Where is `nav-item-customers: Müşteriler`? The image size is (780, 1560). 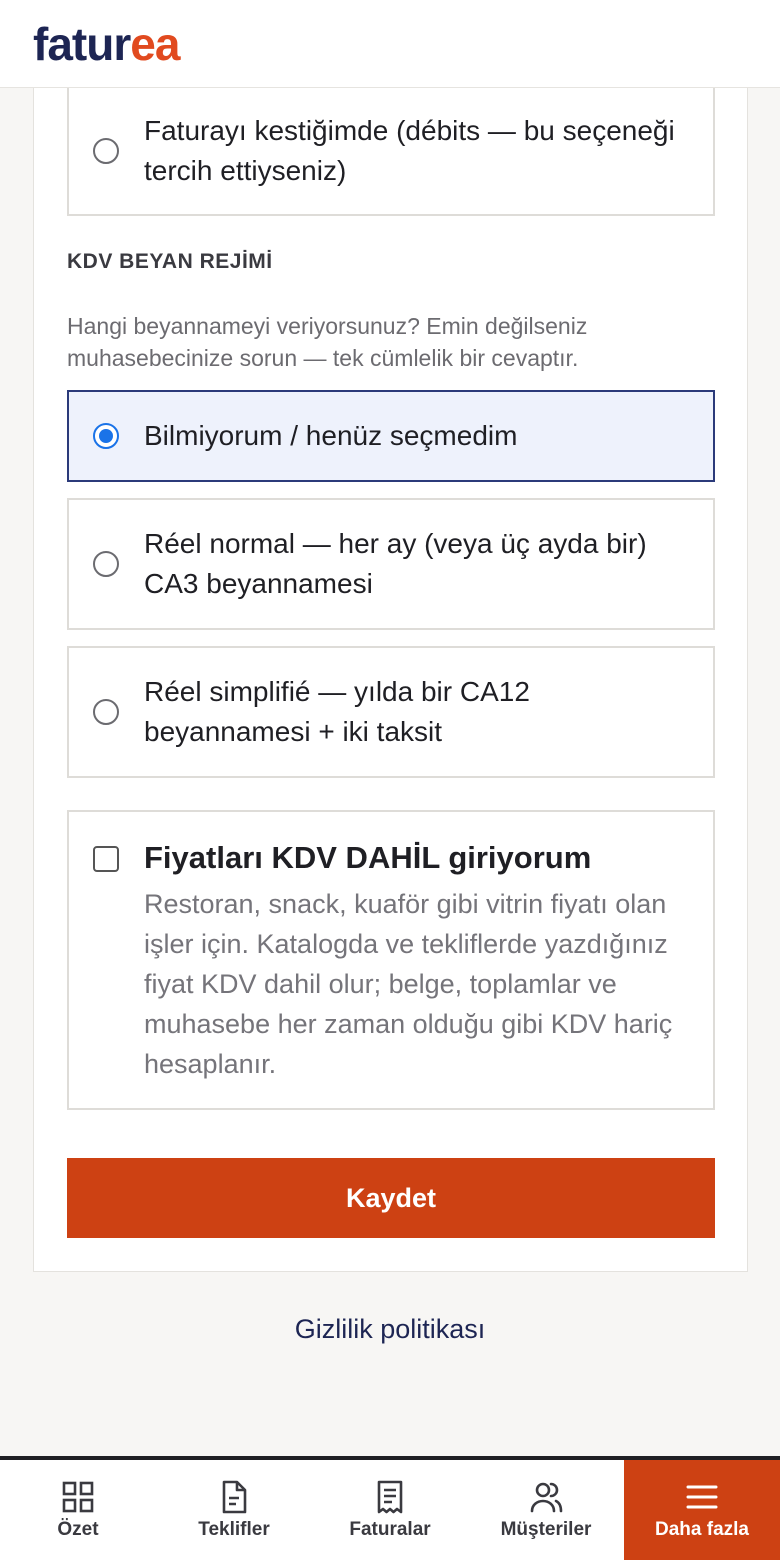
nav-item-customers: Müşteriler is located at coordinates (546, 1510).